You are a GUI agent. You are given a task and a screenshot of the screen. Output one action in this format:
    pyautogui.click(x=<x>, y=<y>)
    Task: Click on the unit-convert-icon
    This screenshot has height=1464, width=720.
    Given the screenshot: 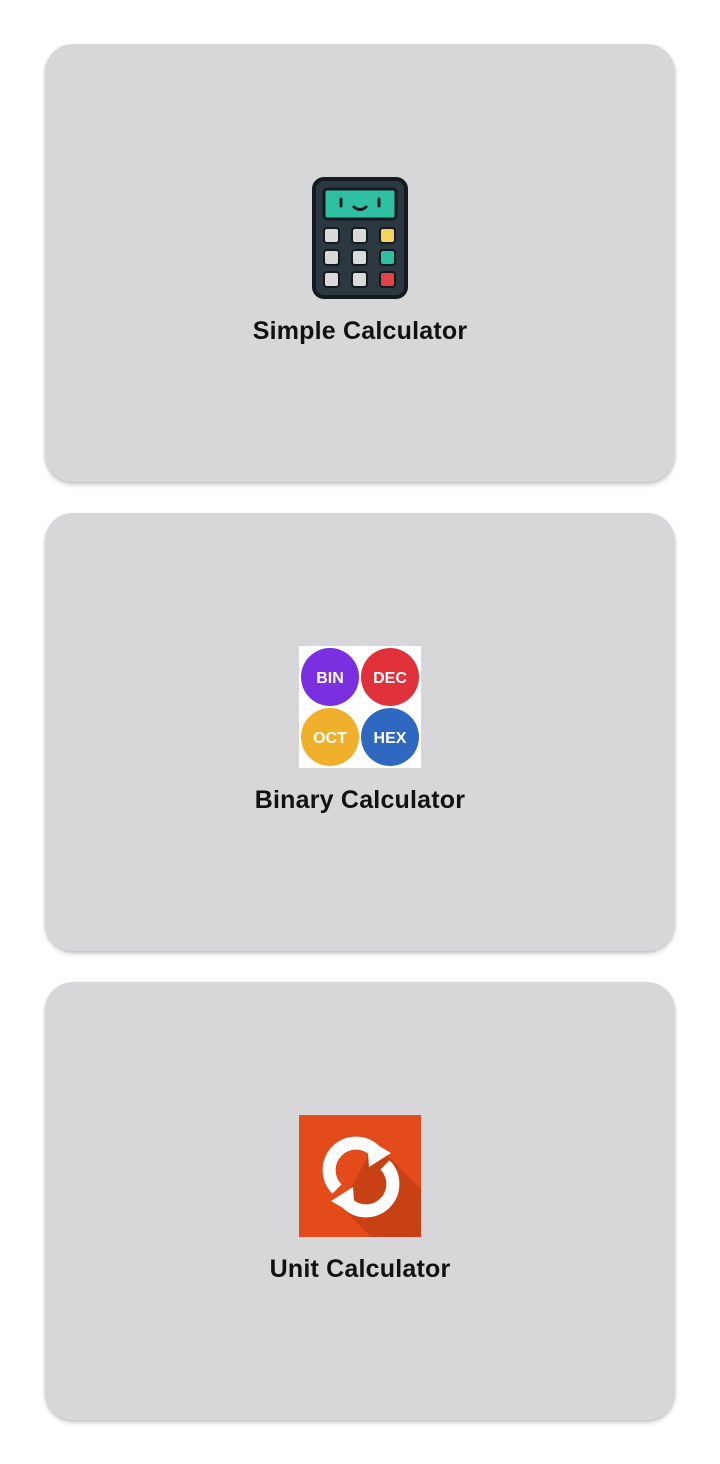 What is the action you would take?
    pyautogui.click(x=360, y=1176)
    